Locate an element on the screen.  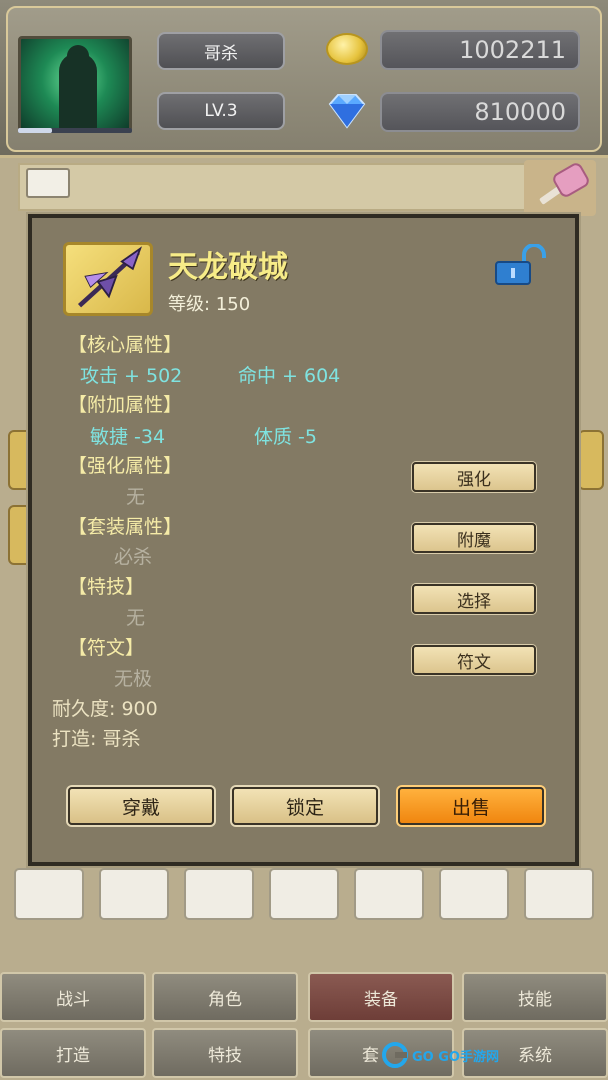
core-attr-title: 【核心属性】 is located at coordinates (125, 345).